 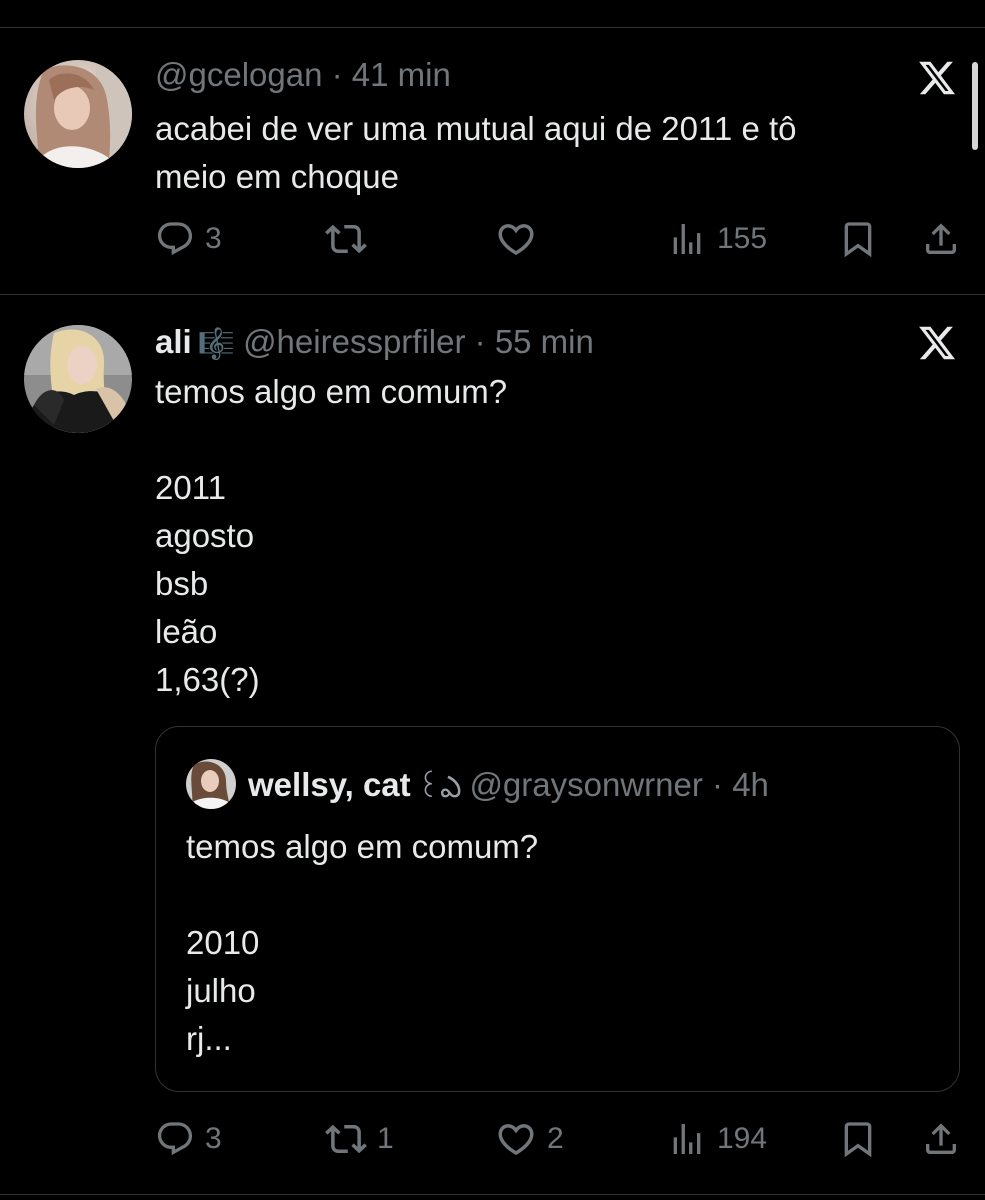 I want to click on quote-user-handle: @graysonwrner, so click(x=585, y=784).